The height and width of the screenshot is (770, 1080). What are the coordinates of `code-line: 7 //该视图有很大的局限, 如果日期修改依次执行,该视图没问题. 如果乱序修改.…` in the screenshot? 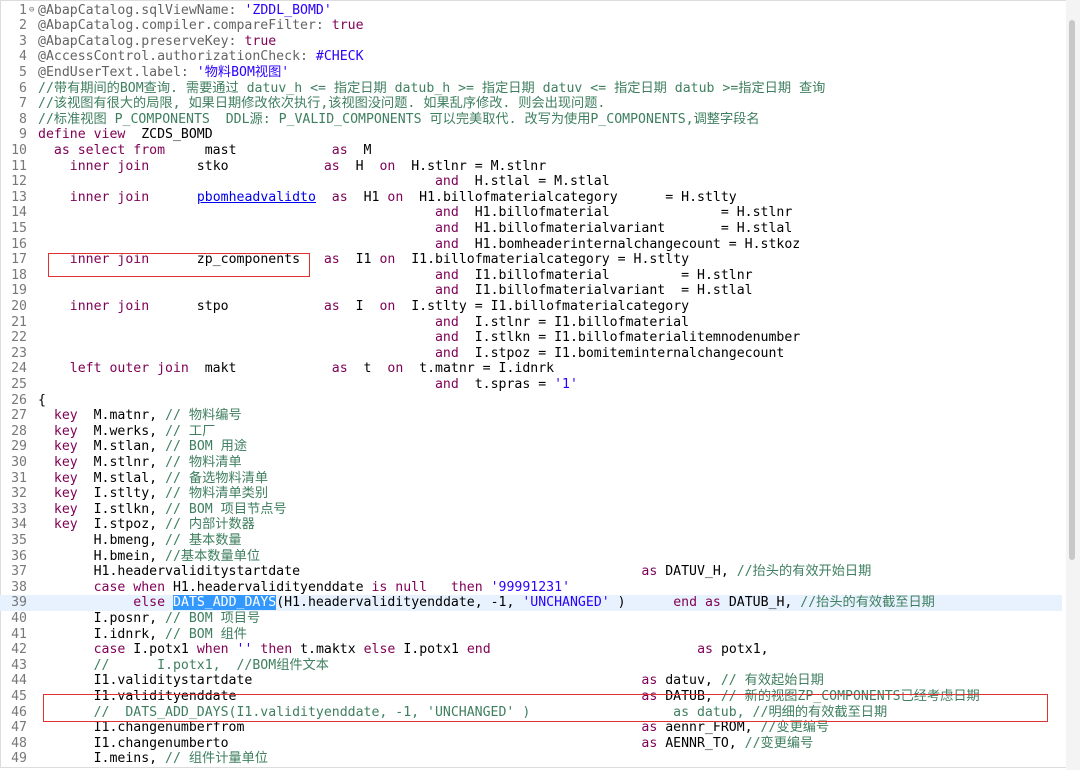 It's located at (531, 104).